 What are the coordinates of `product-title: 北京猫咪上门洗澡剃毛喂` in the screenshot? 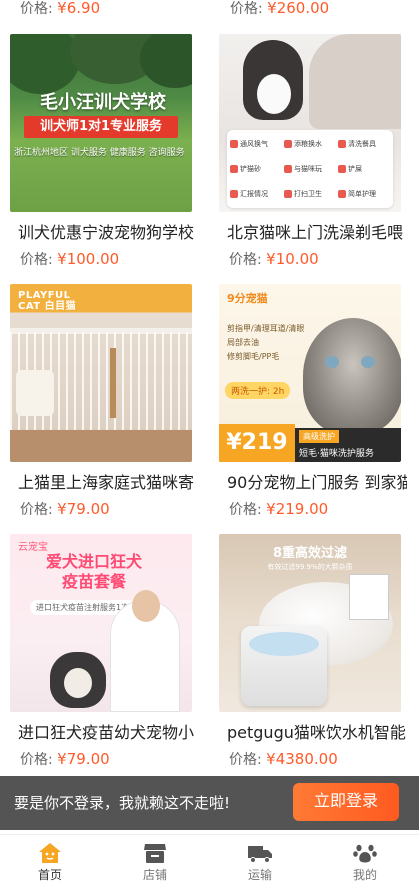 It's located at (317, 233).